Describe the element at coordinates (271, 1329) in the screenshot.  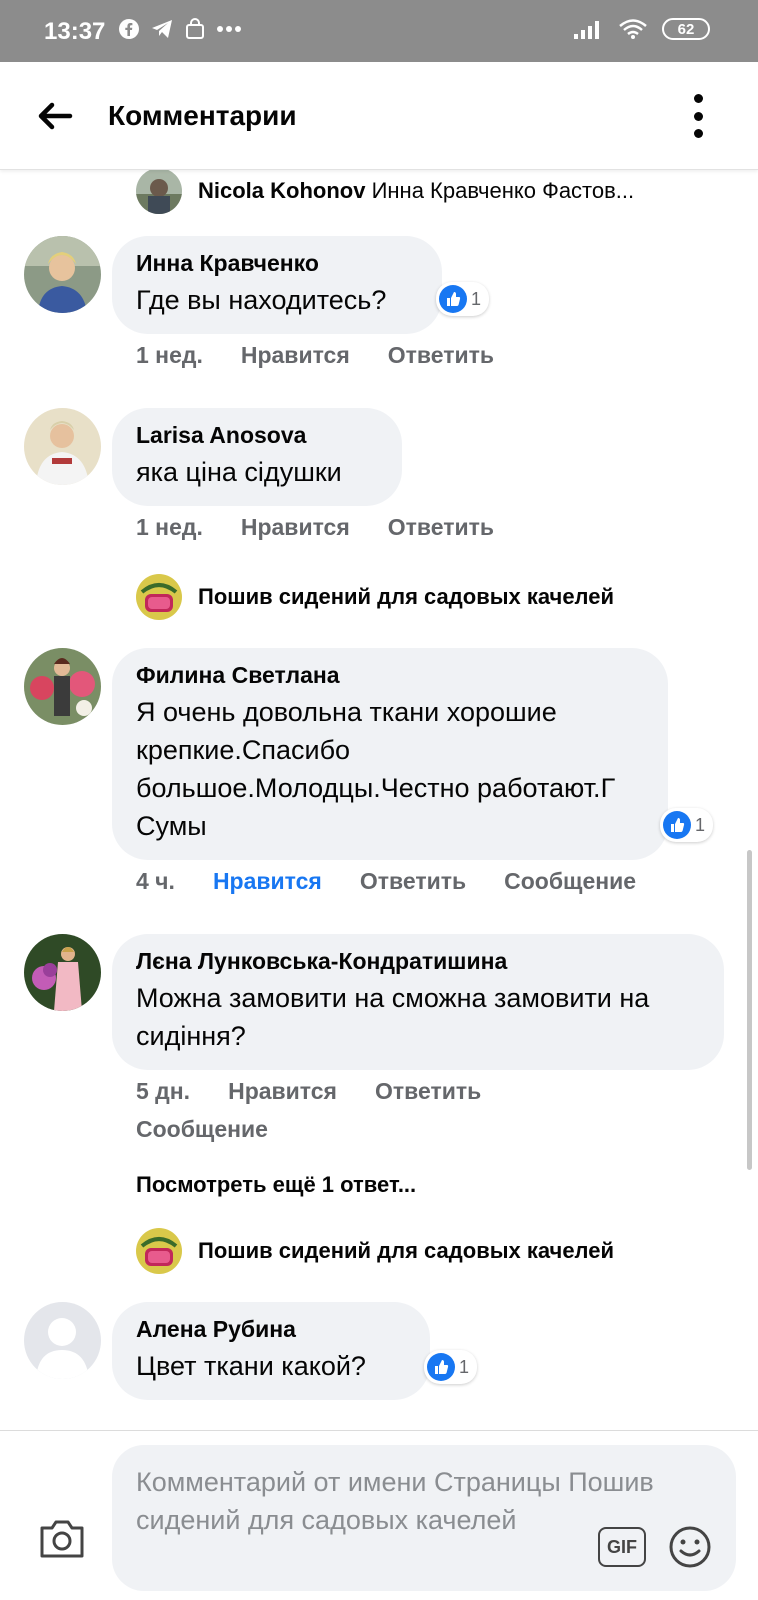
I see `comment-author: Алена Рубина` at that location.